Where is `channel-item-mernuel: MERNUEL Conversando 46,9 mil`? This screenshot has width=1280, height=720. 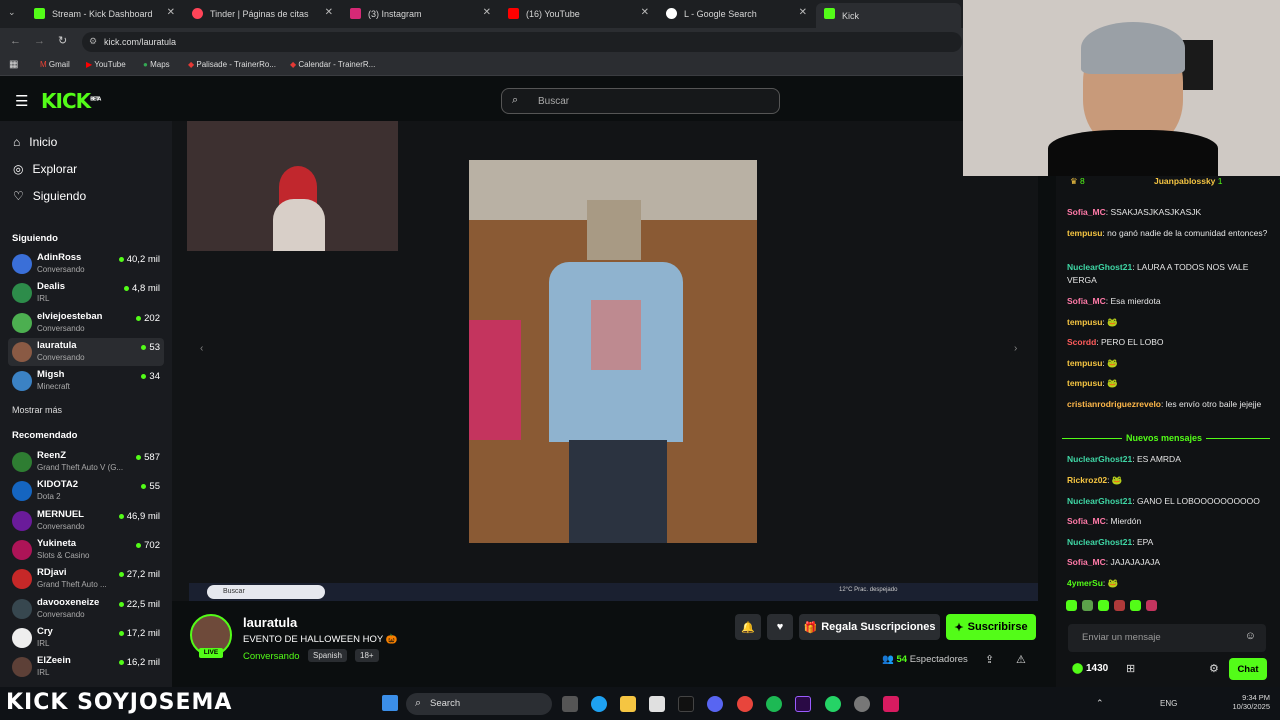
channel-item-mernuel: MERNUEL Conversando 46,9 mil is located at coordinates (86, 521).